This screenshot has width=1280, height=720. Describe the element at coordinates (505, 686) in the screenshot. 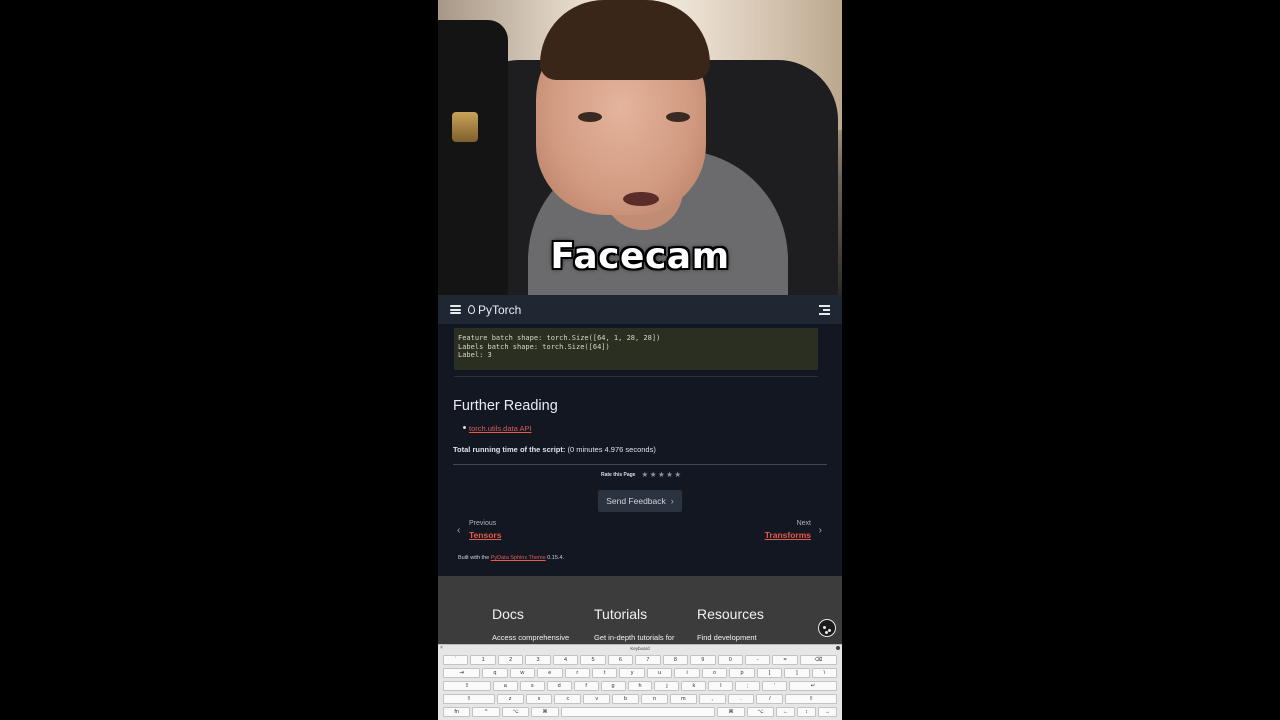

I see `key: a` at that location.